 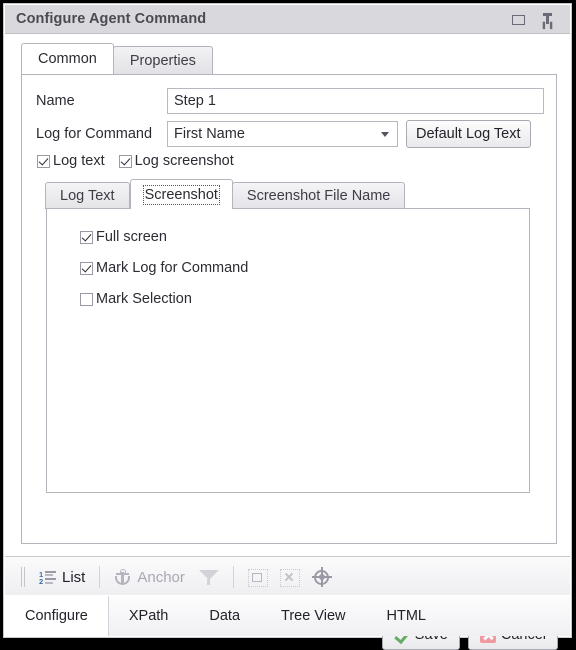 I want to click on pin-icon, so click(x=548, y=19).